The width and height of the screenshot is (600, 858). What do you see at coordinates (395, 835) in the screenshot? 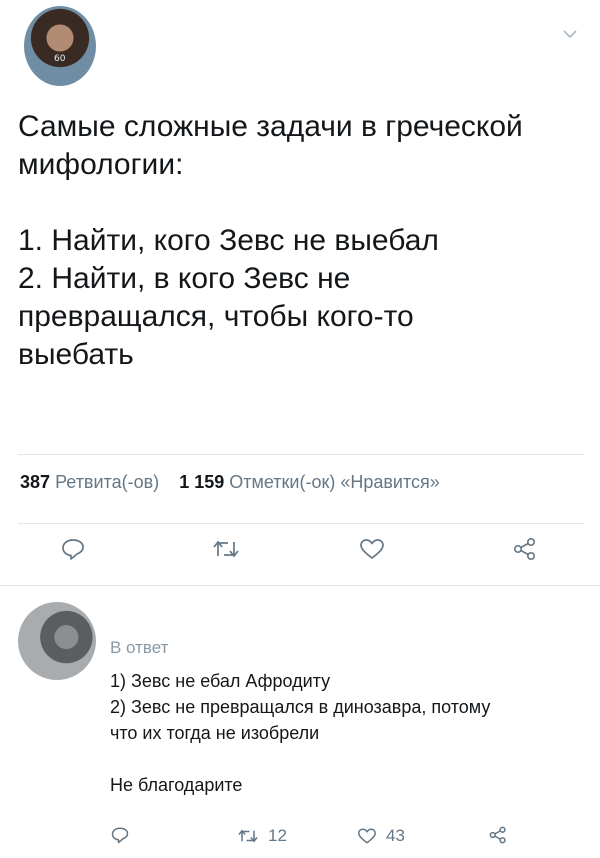
I see `reply-like-count: 43` at bounding box center [395, 835].